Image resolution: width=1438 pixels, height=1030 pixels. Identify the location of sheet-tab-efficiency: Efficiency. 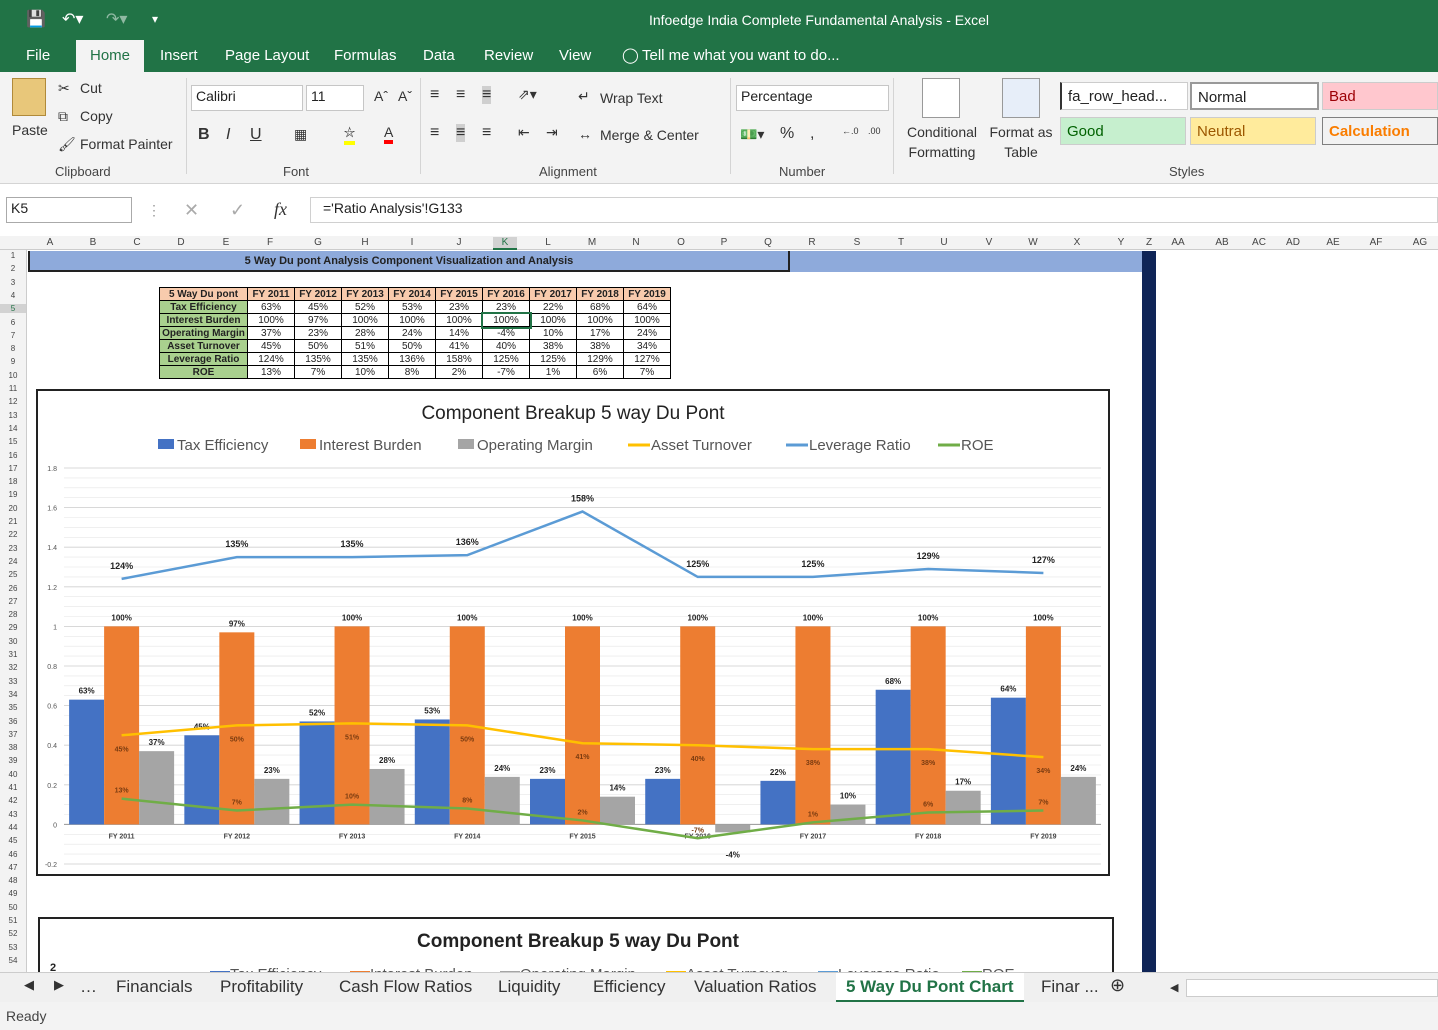
(629, 987).